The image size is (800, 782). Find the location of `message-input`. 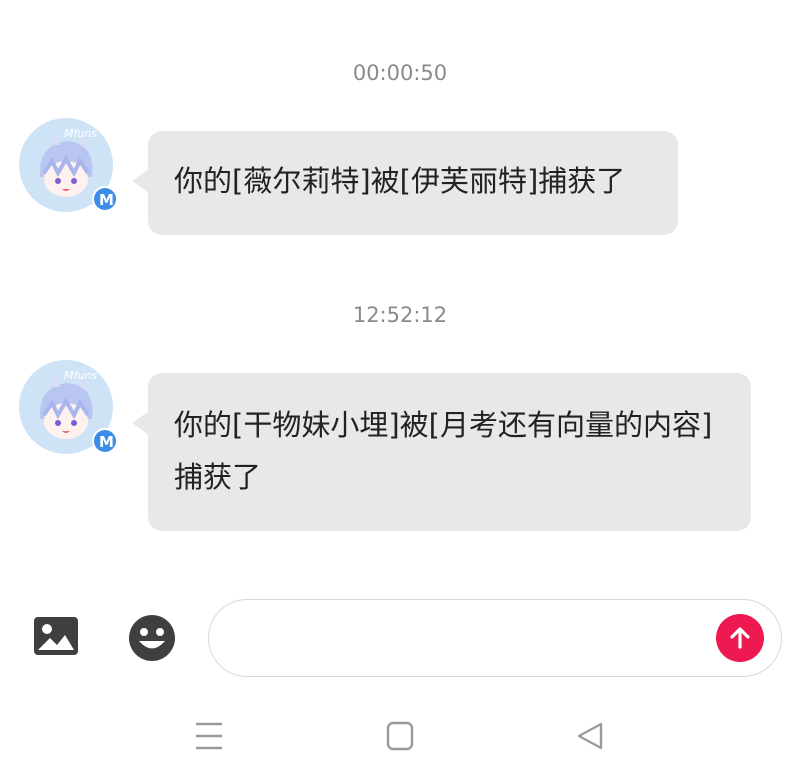

message-input is located at coordinates (495, 638).